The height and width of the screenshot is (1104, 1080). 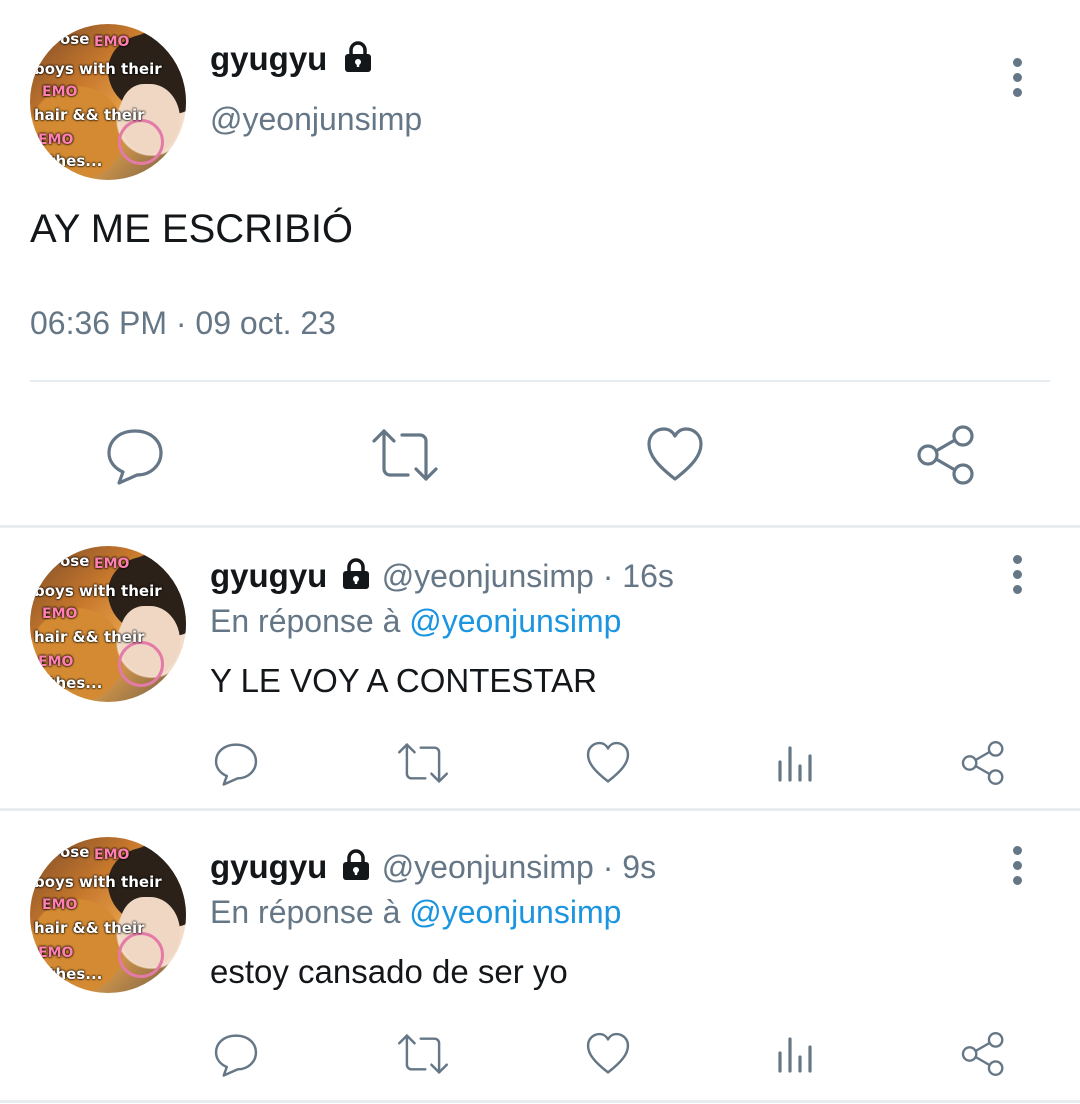 I want to click on tweet-text: Y LE VOY A CONTESTAR, so click(x=403, y=680).